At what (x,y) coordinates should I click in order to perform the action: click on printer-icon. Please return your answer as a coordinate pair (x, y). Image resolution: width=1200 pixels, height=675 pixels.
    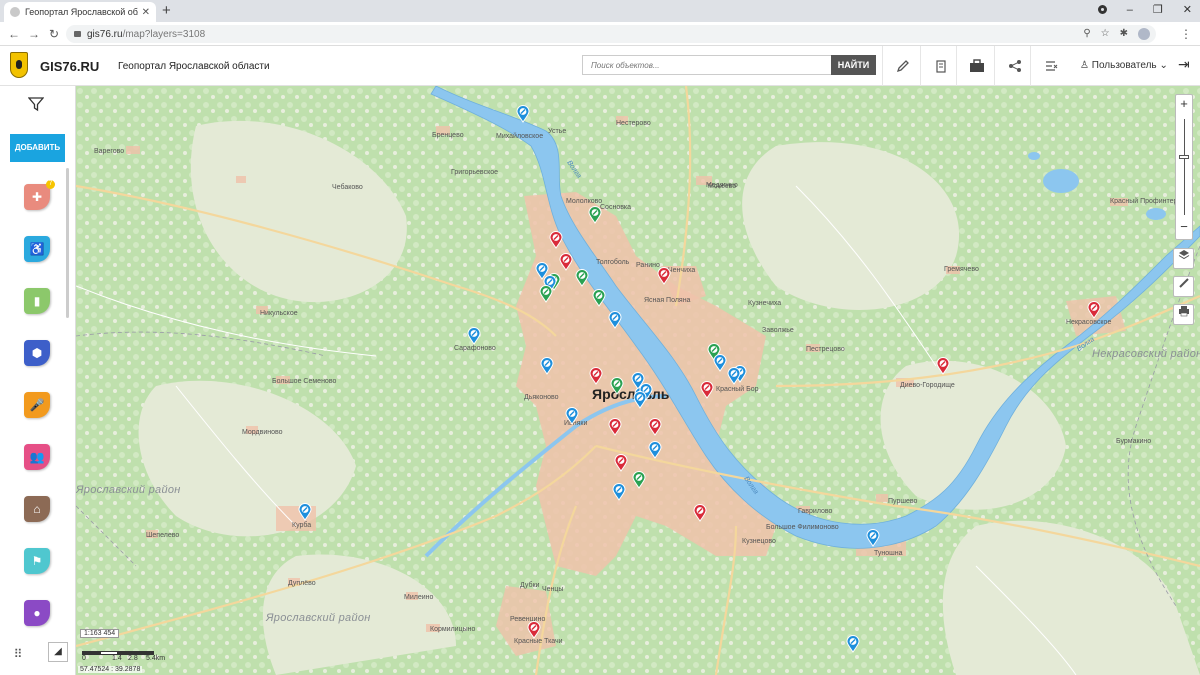
    Looking at the image, I should click on (1183, 311).